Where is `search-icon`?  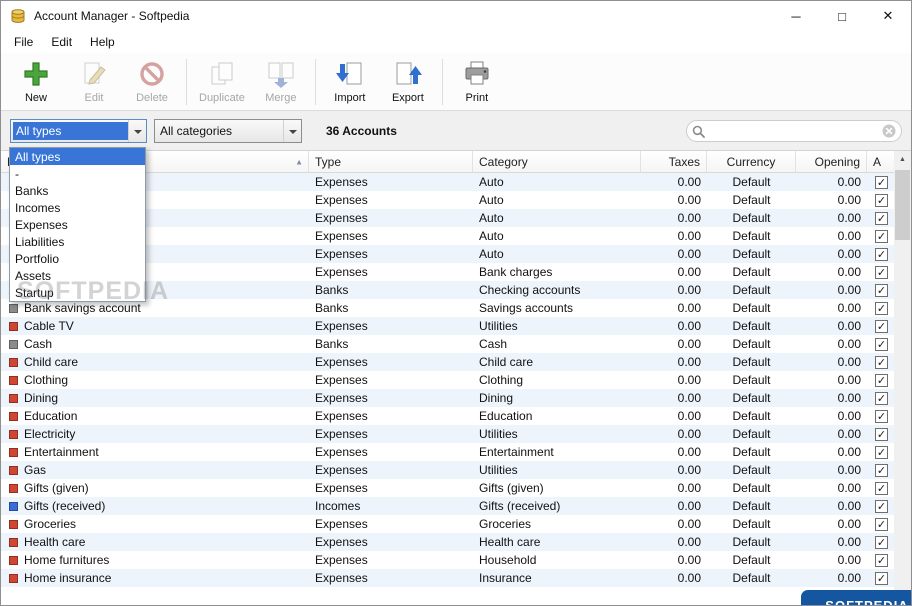 search-icon is located at coordinates (698, 131).